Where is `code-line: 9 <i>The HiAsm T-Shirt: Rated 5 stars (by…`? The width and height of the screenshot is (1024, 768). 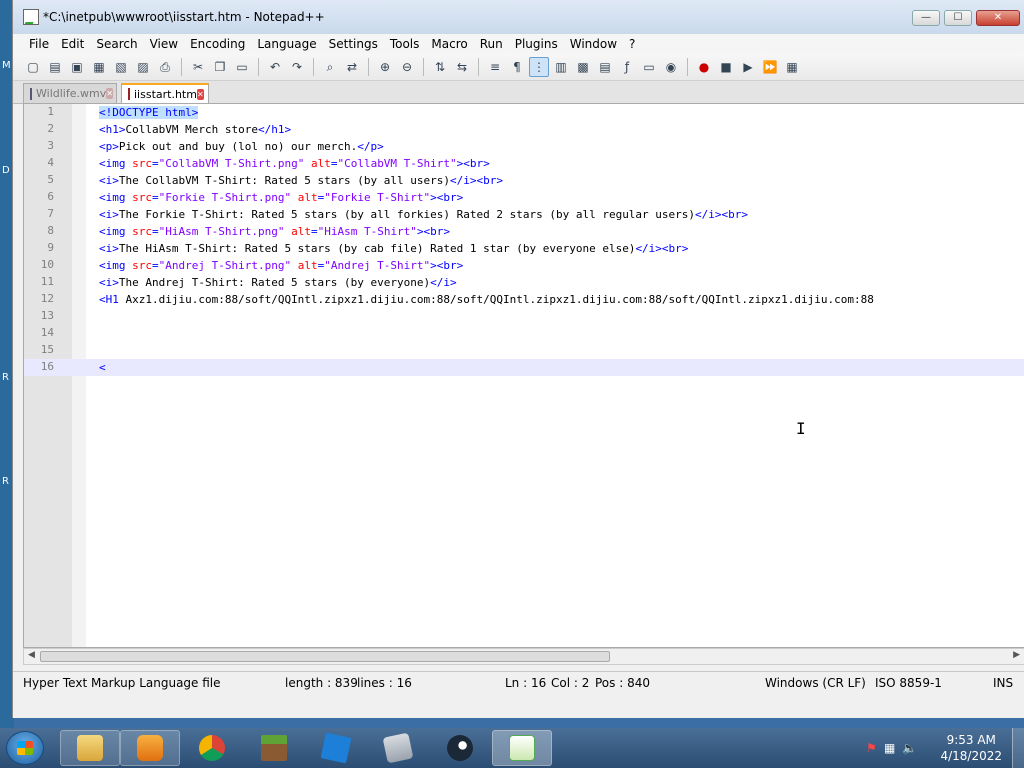 code-line: 9 <i>The HiAsm T-Shirt: Rated 5 stars (by… is located at coordinates (524, 248).